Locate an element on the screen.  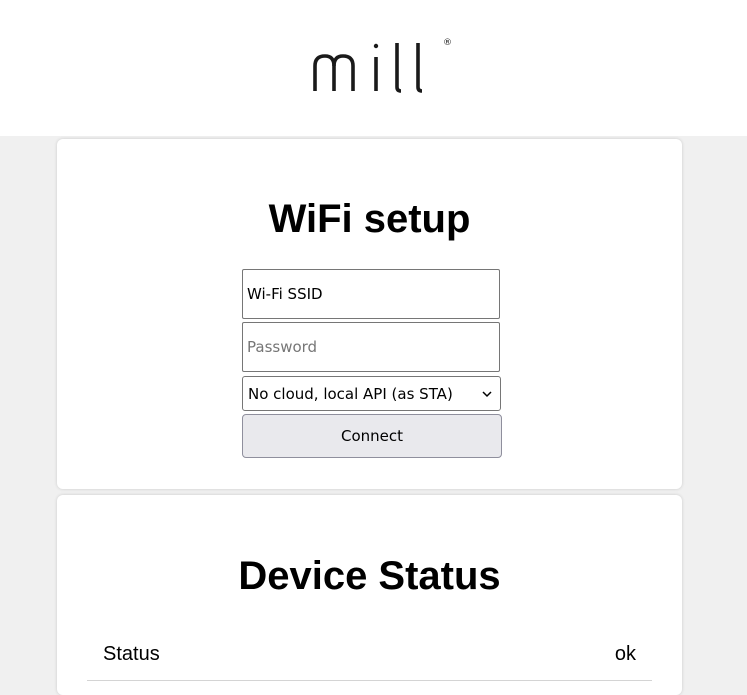
mill-logo: ® is located at coordinates (382, 65).